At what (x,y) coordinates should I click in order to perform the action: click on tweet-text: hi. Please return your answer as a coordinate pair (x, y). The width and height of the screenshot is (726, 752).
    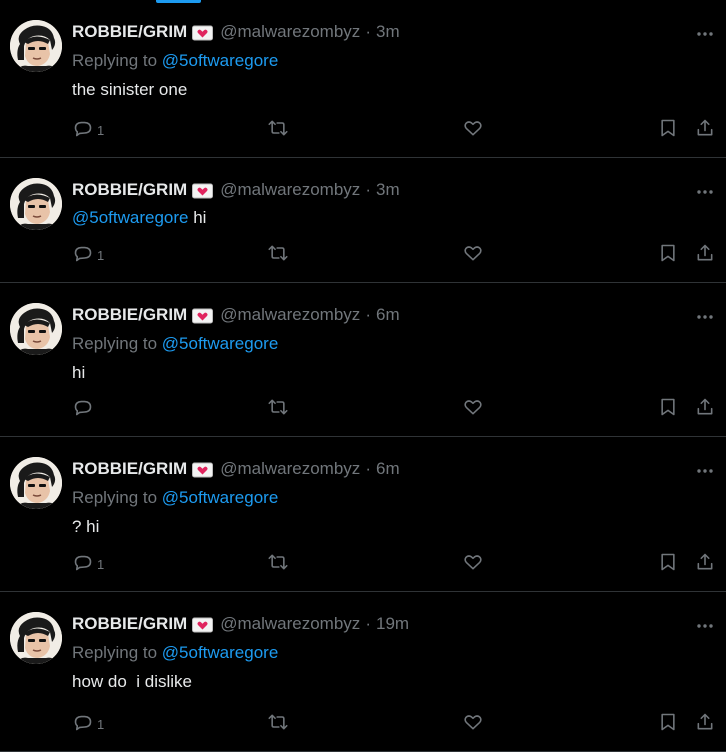
    Looking at the image, I should click on (78, 373).